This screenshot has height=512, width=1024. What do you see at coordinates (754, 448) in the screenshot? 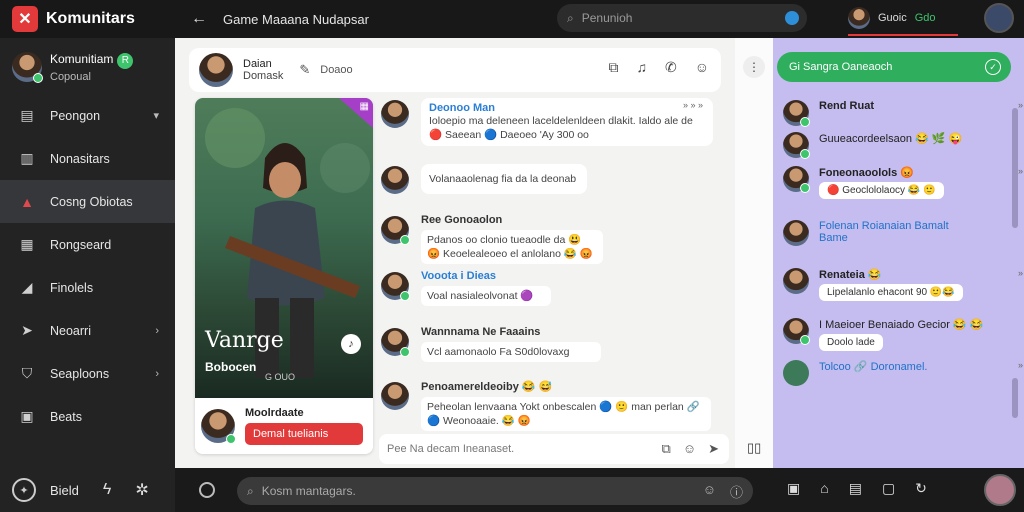
I see `expand-icon: ▯▯` at bounding box center [754, 448].